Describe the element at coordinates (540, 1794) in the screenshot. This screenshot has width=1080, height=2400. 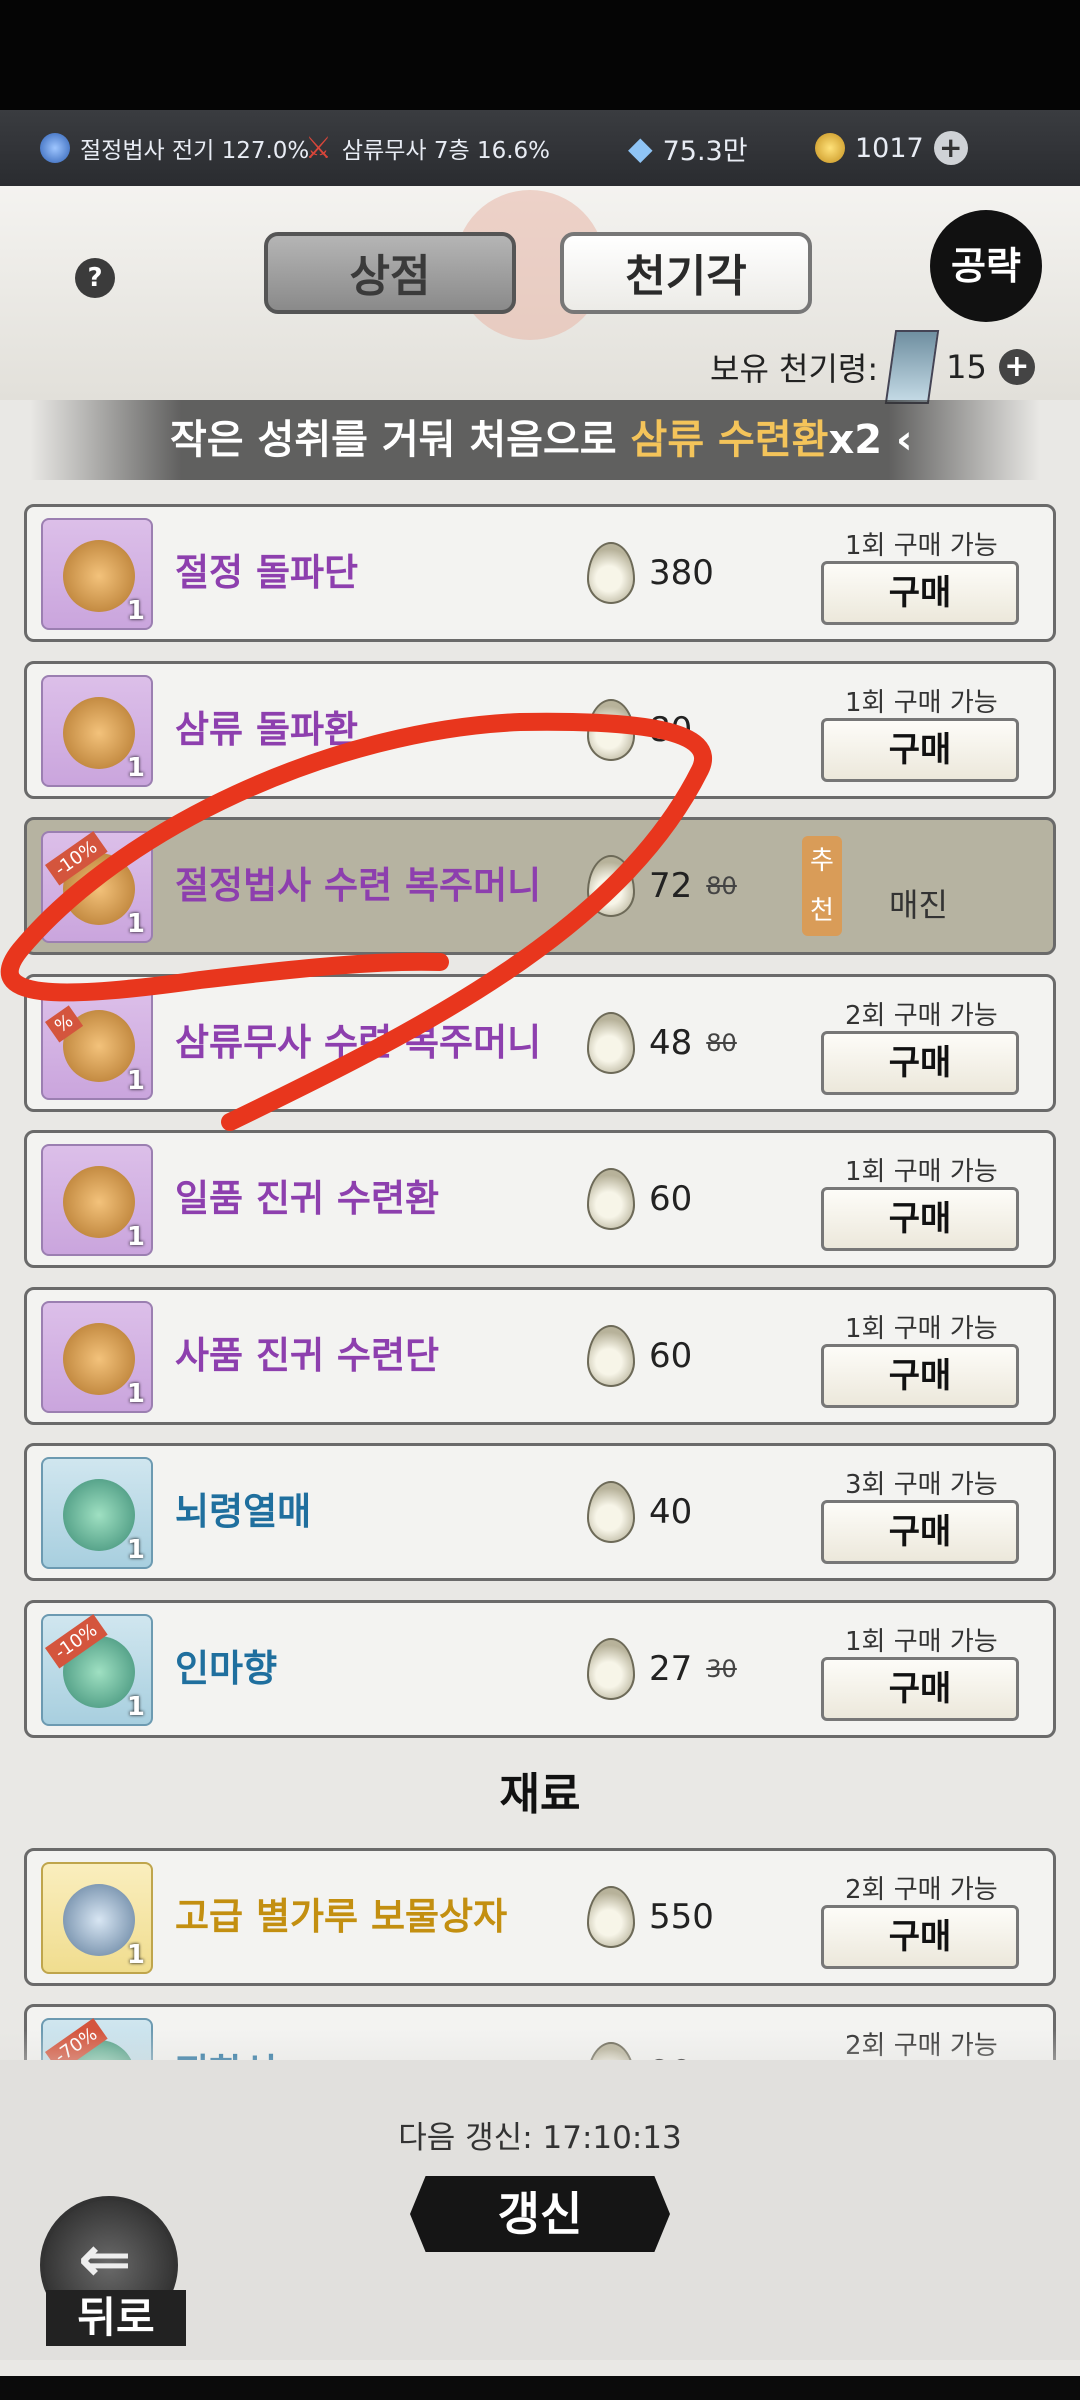
I see `section-title-materials: 재료` at that location.